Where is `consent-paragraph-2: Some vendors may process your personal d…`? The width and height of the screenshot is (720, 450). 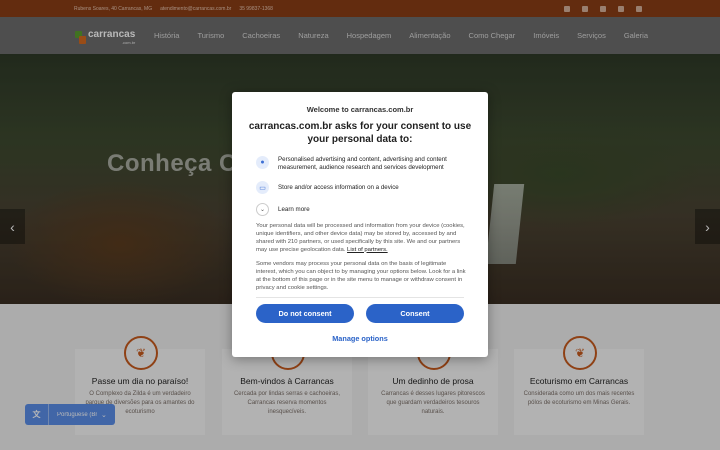 consent-paragraph-2: Some vendors may process your personal d… is located at coordinates (361, 276).